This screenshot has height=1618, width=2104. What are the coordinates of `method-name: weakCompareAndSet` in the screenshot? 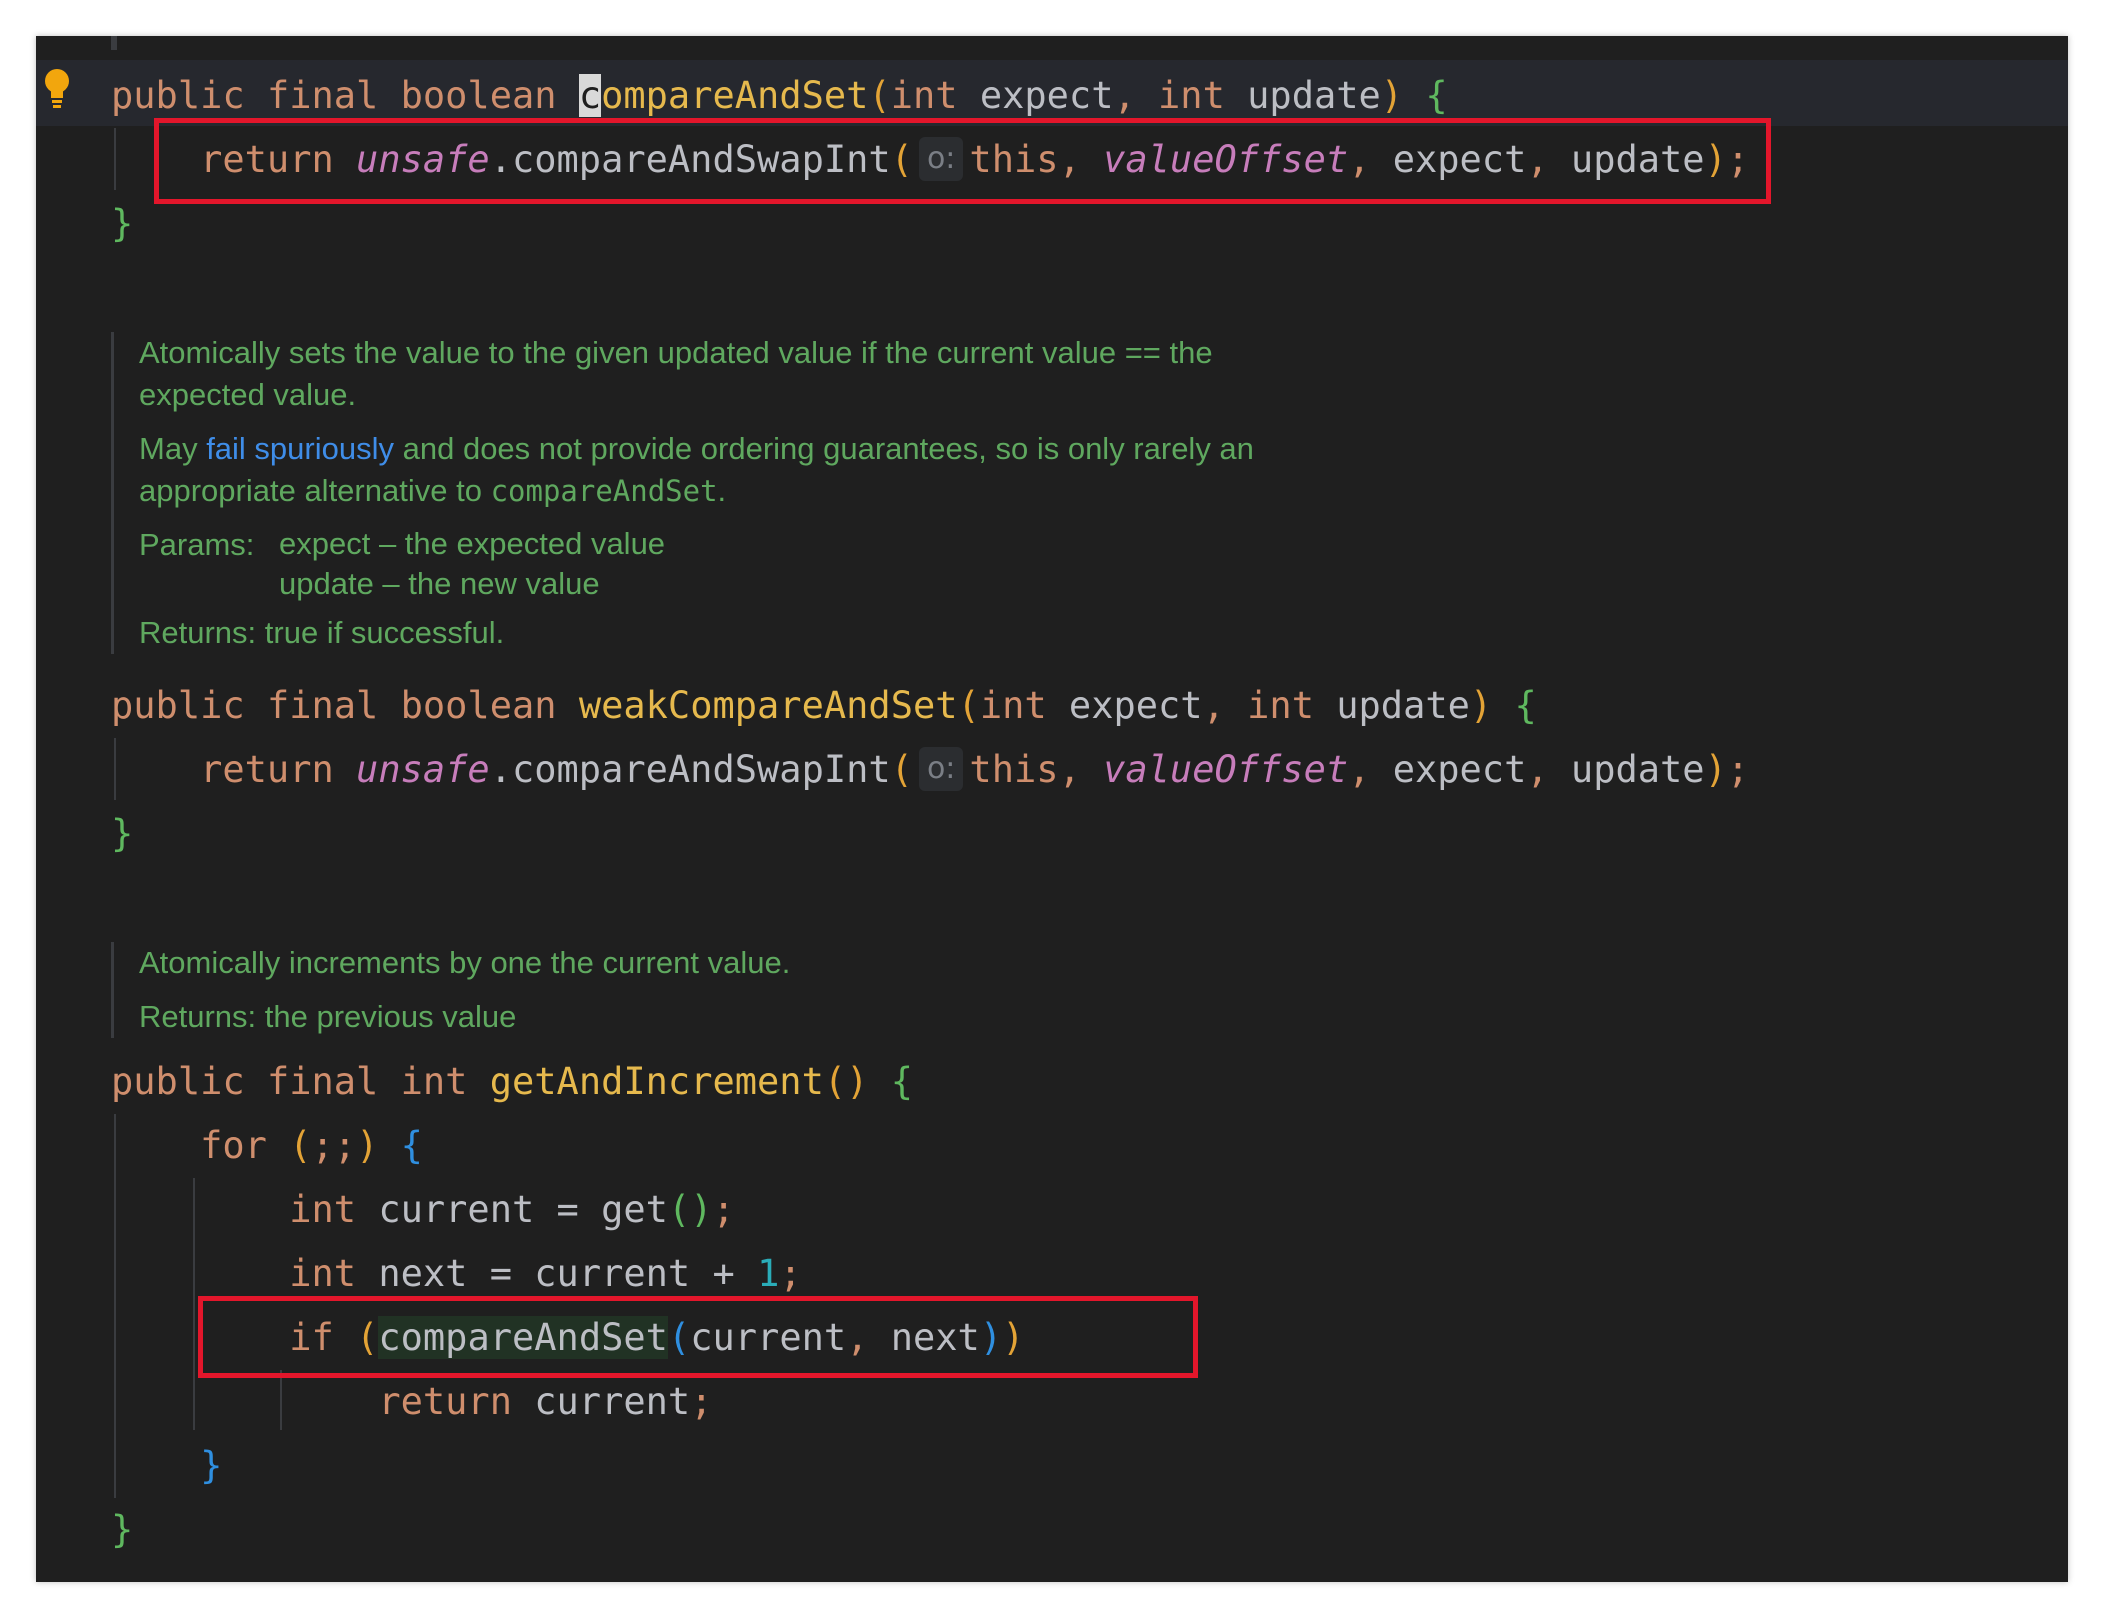 It's located at (768, 705).